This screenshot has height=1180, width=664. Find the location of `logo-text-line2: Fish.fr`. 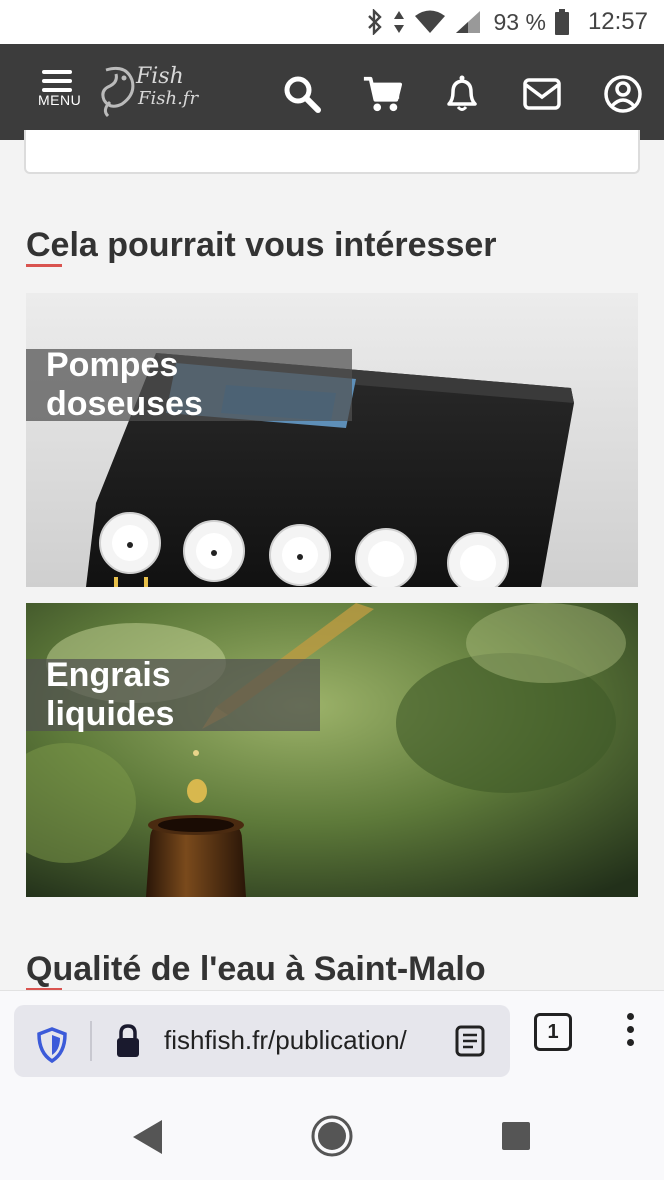

logo-text-line2: Fish.fr is located at coordinates (168, 98).